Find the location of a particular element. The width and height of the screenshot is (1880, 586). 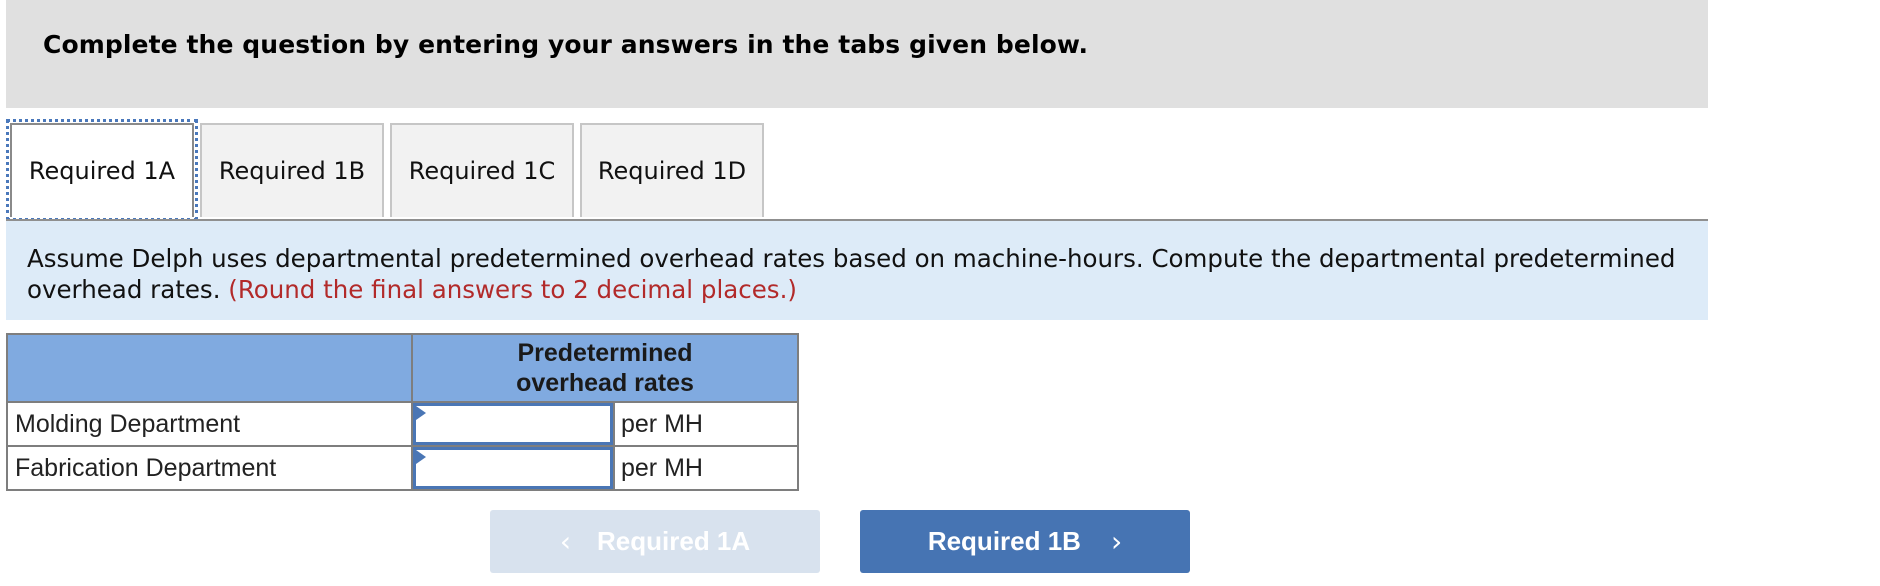

chevron-right-icon: › is located at coordinates (1116, 541).